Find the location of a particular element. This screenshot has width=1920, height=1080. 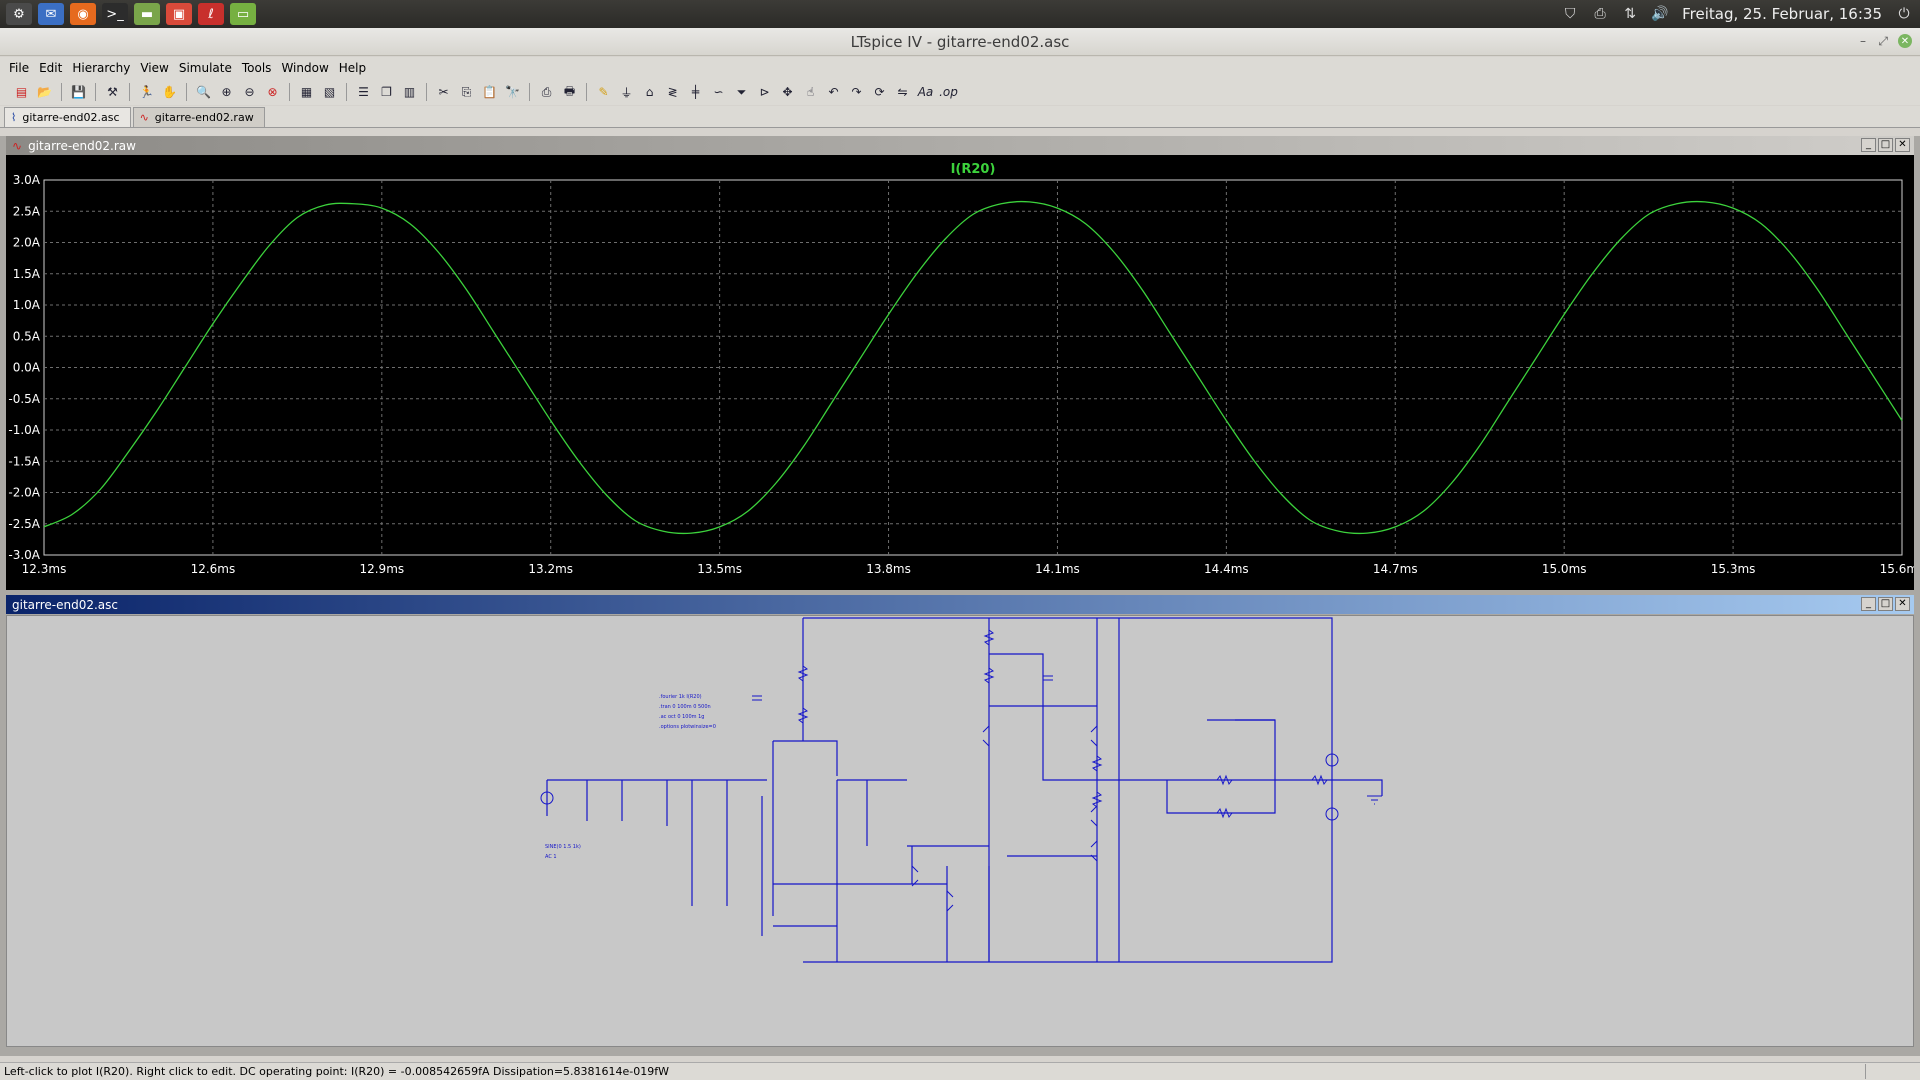

cut-icon: ✂ is located at coordinates (443, 92).